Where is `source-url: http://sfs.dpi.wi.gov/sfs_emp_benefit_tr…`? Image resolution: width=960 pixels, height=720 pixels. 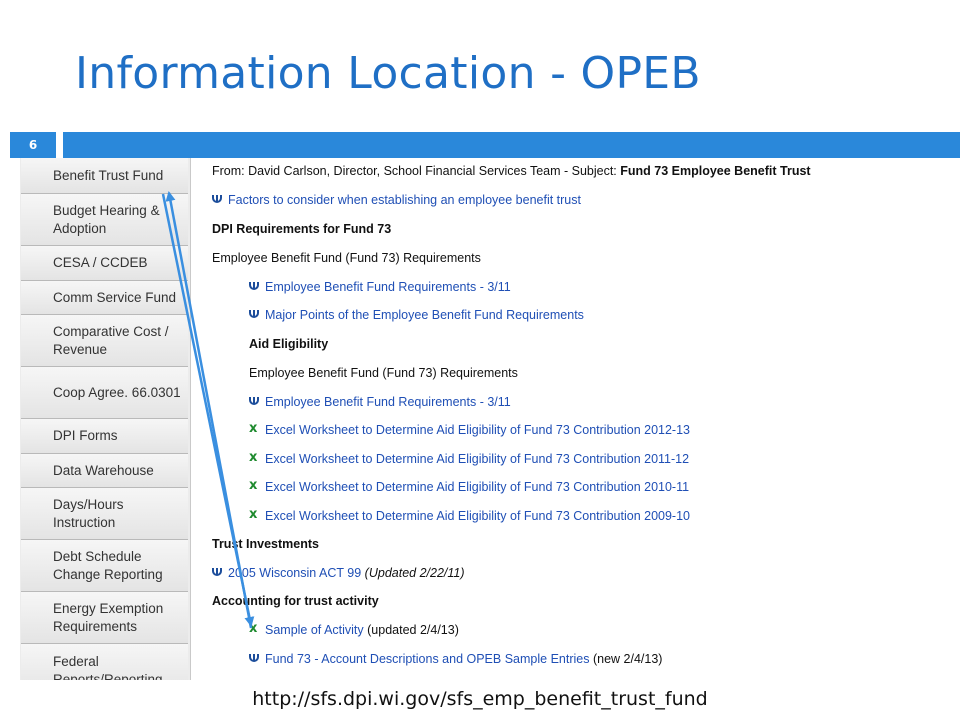 source-url: http://sfs.dpi.wi.gov/sfs_emp_benefit_tr… is located at coordinates (480, 699).